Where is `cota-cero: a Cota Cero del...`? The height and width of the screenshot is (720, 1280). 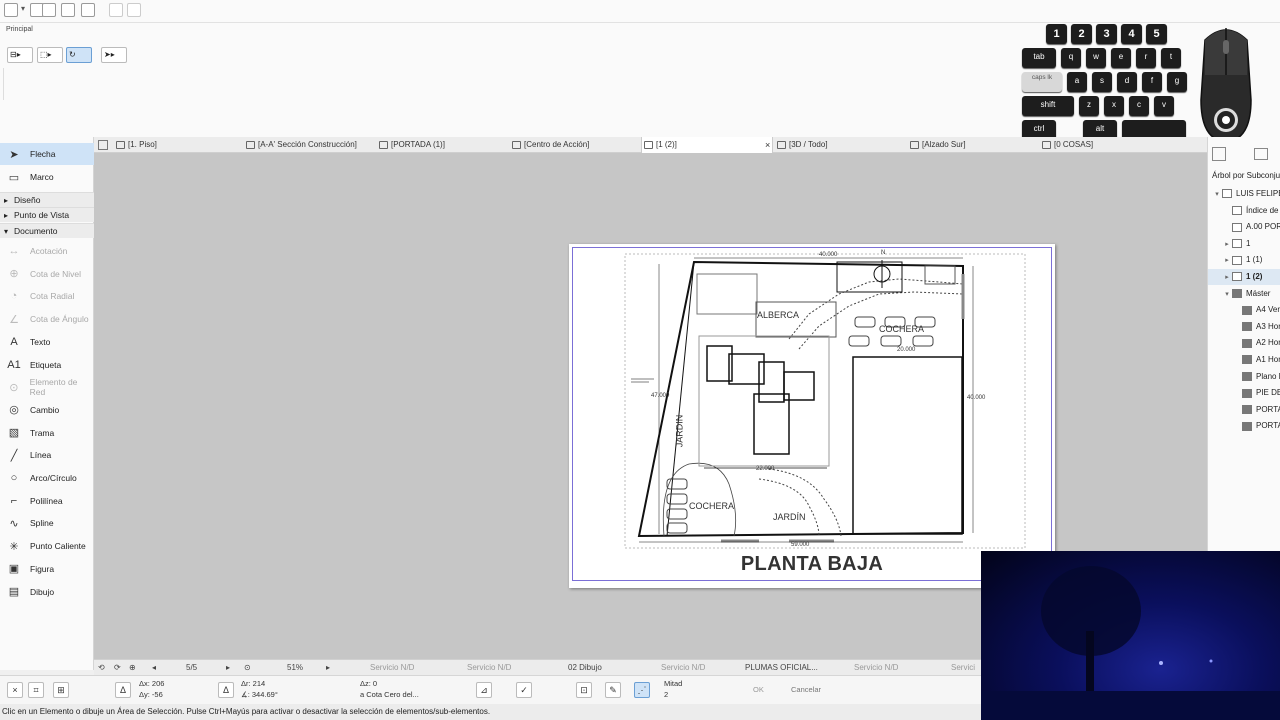
cota-cero: a Cota Cero del... is located at coordinates (389, 694).